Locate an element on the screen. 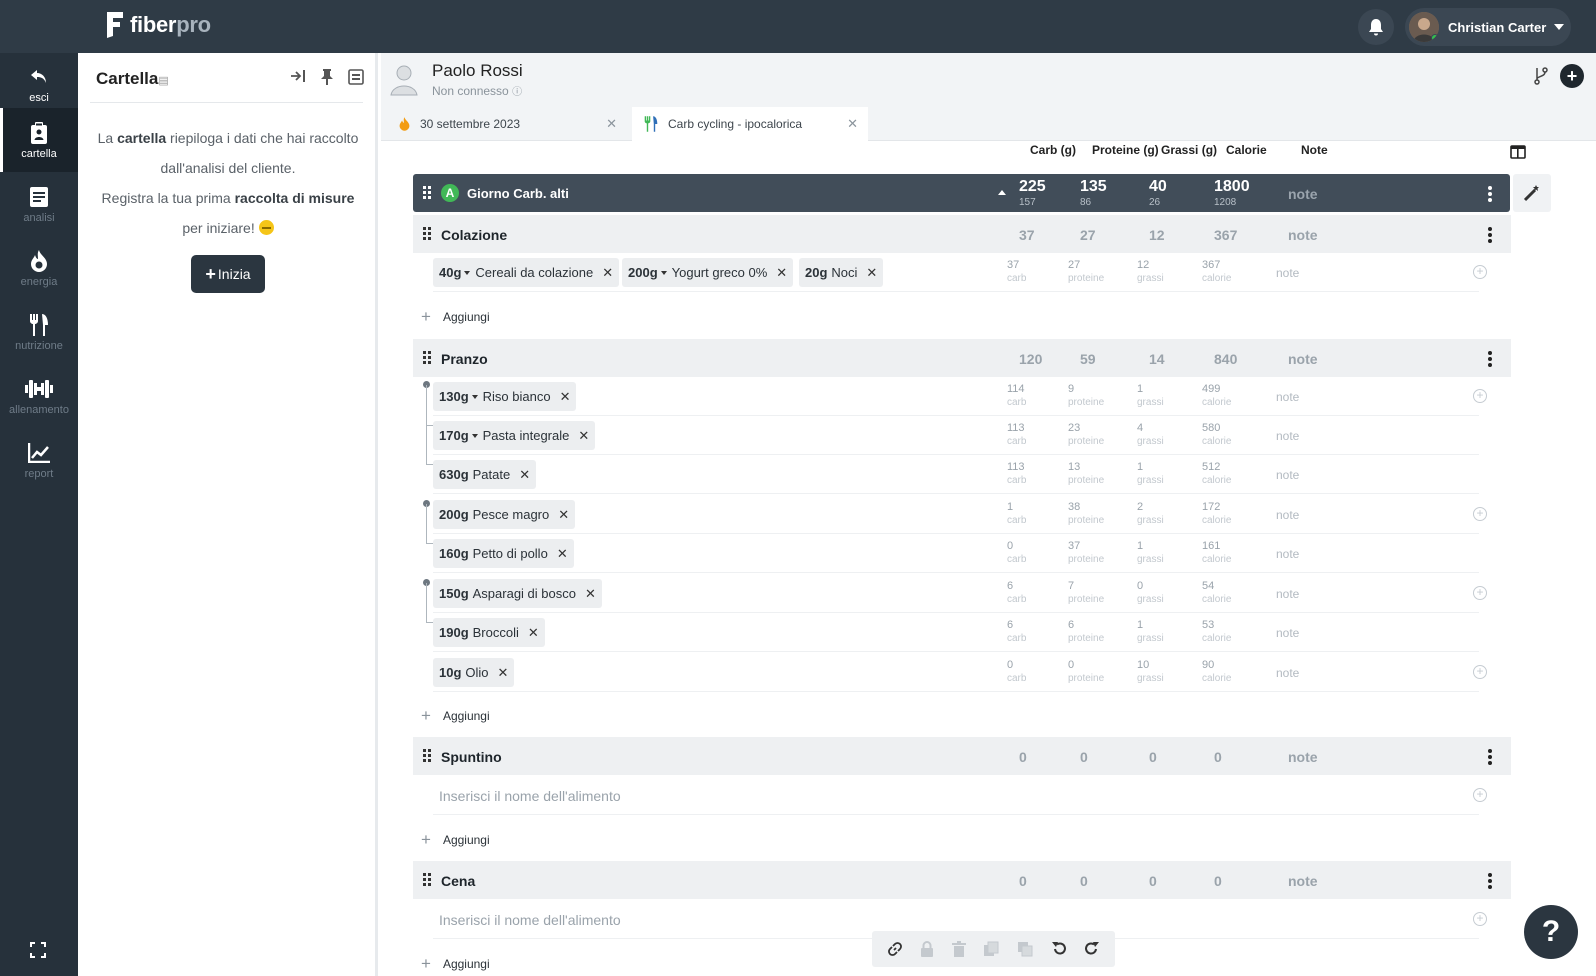 The image size is (1596, 976). user-menu: Christian Carter is located at coordinates (1488, 27).